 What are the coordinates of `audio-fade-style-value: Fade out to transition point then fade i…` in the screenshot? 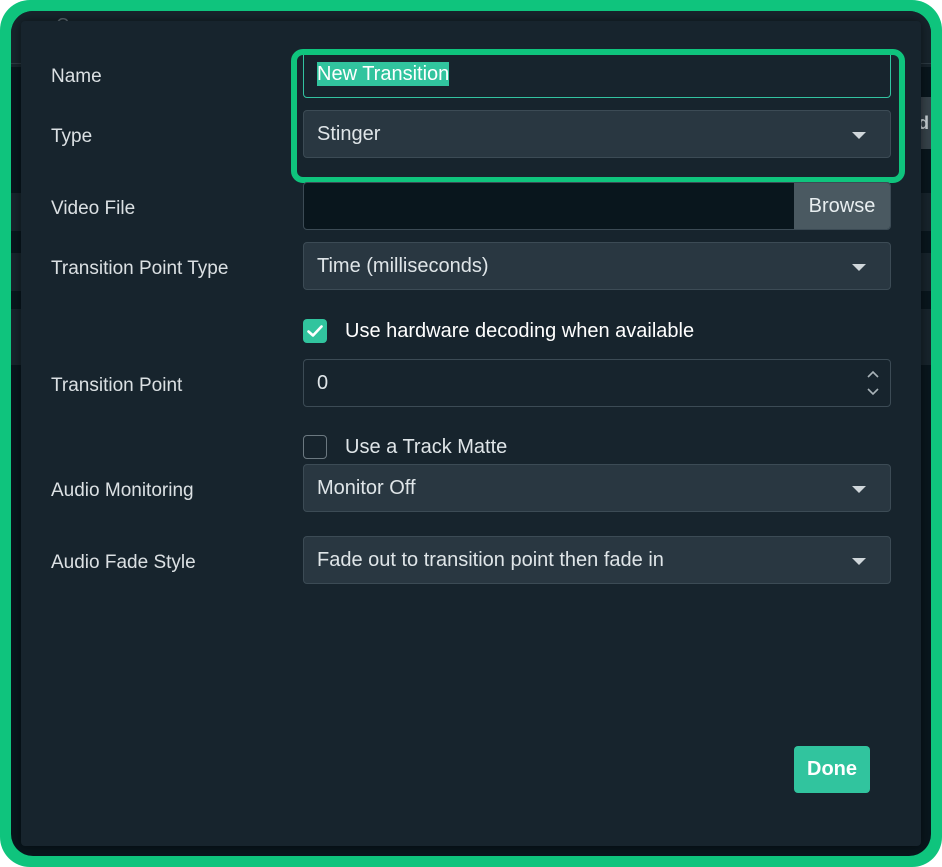 It's located at (490, 560).